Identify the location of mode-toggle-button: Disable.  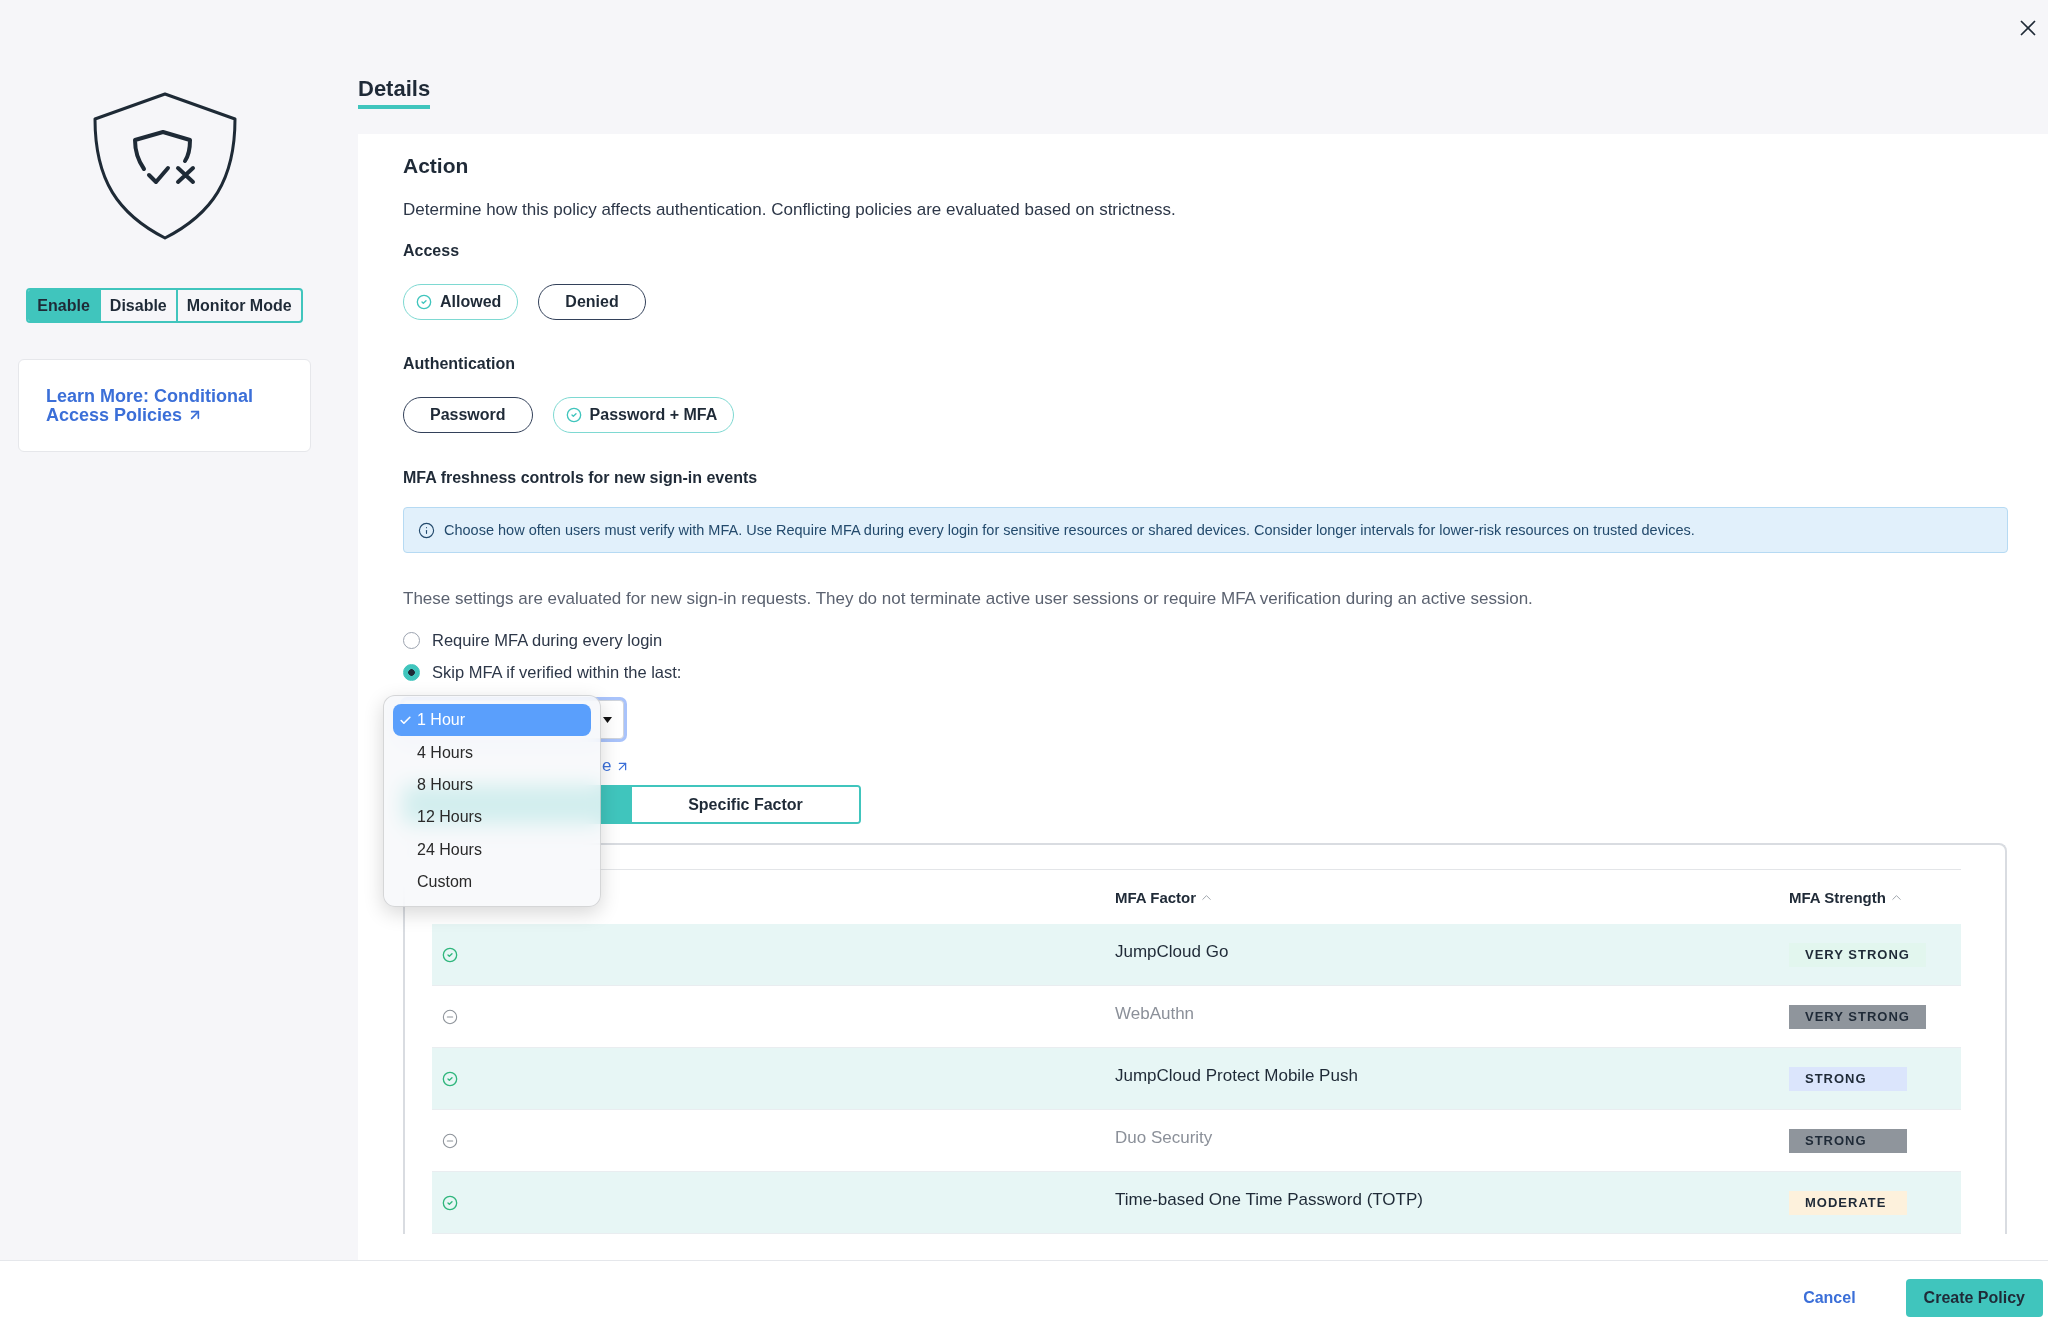
(137, 305).